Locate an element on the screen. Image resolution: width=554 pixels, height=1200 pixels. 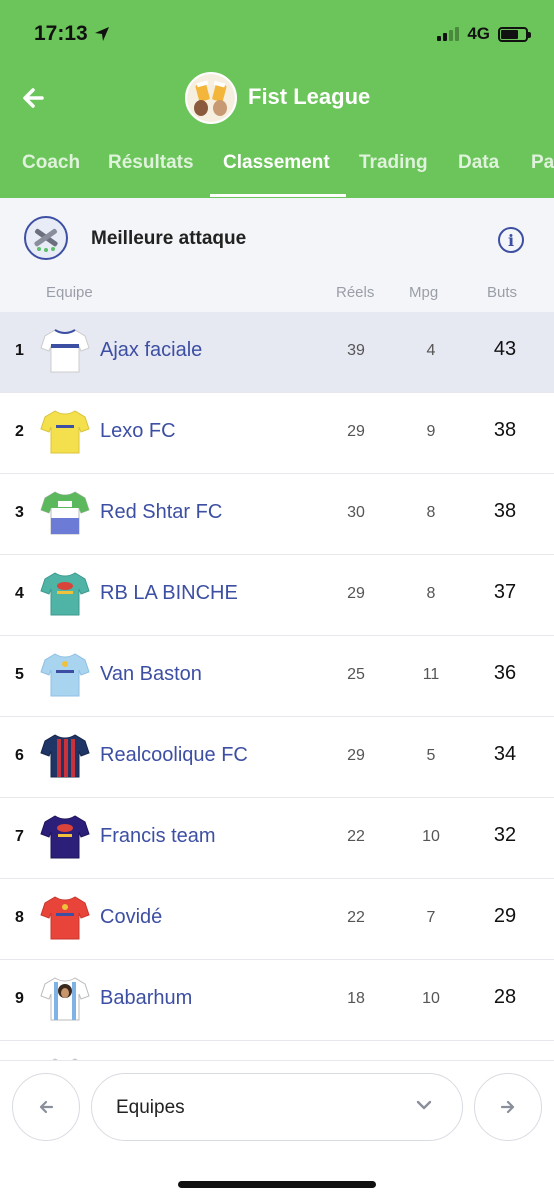
next-button is located at coordinates (508, 1107).